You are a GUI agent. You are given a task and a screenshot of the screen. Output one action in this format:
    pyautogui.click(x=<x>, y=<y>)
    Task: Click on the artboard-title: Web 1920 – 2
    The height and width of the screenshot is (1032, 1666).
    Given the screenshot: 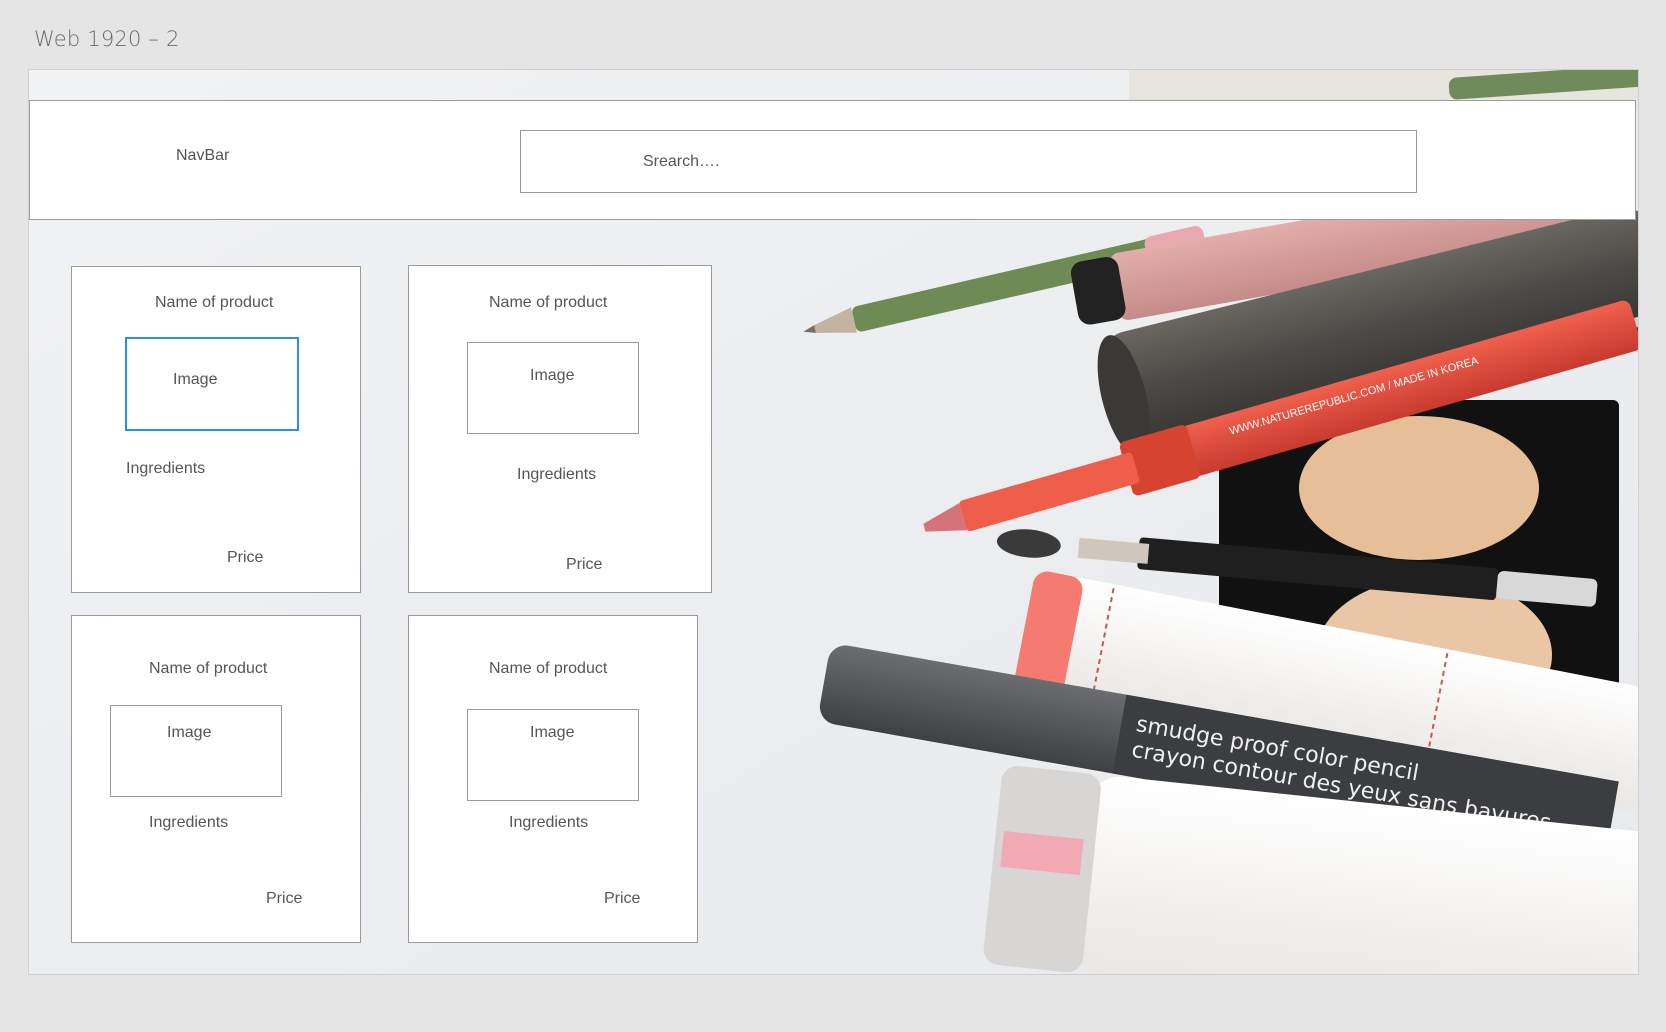 What is the action you would take?
    pyautogui.click(x=107, y=39)
    